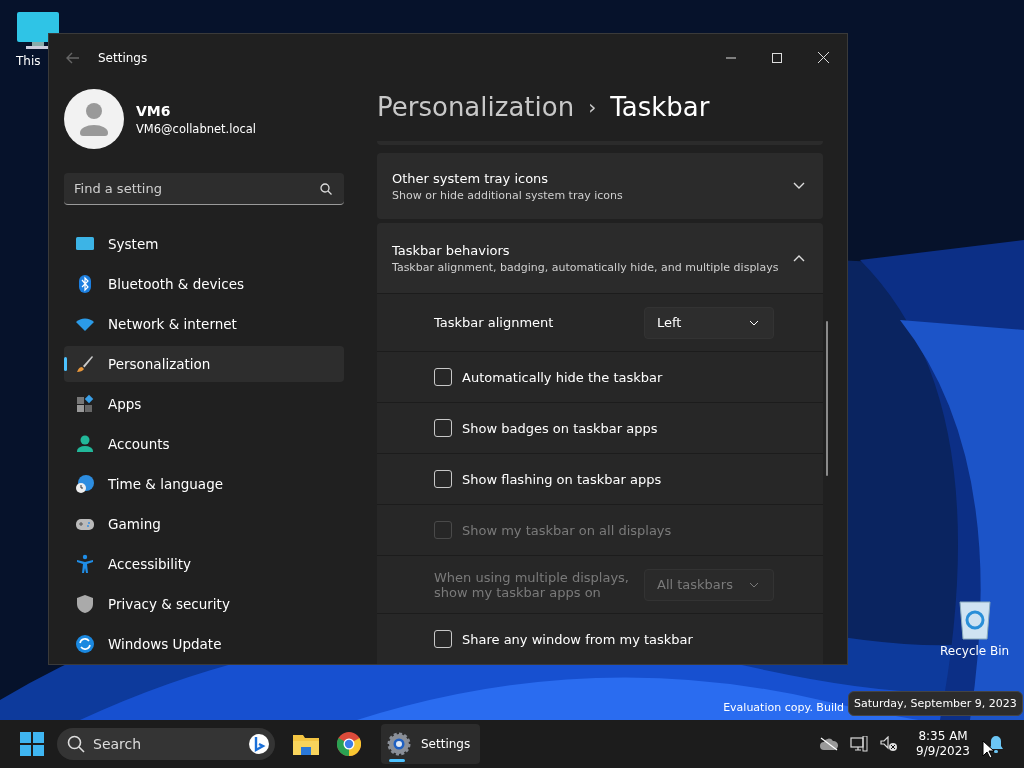  What do you see at coordinates (783, 707) in the screenshot?
I see `evaluation-watermark-text: Evaluation copy. Build` at bounding box center [783, 707].